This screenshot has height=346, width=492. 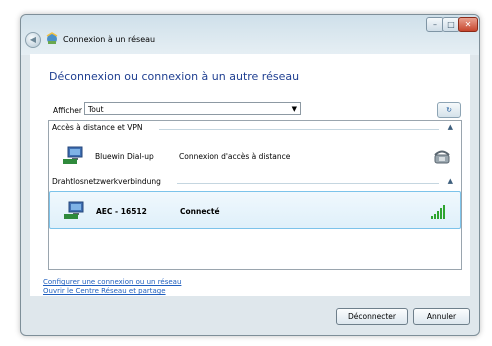 I want to click on refresh-button: ↻, so click(x=449, y=110).